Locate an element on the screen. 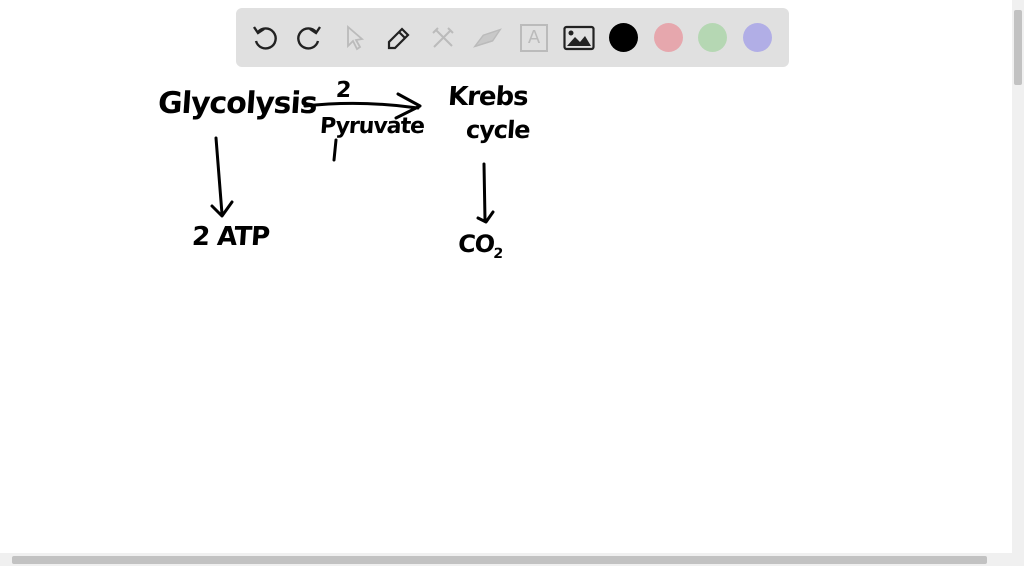  undo-button is located at coordinates (265, 38).